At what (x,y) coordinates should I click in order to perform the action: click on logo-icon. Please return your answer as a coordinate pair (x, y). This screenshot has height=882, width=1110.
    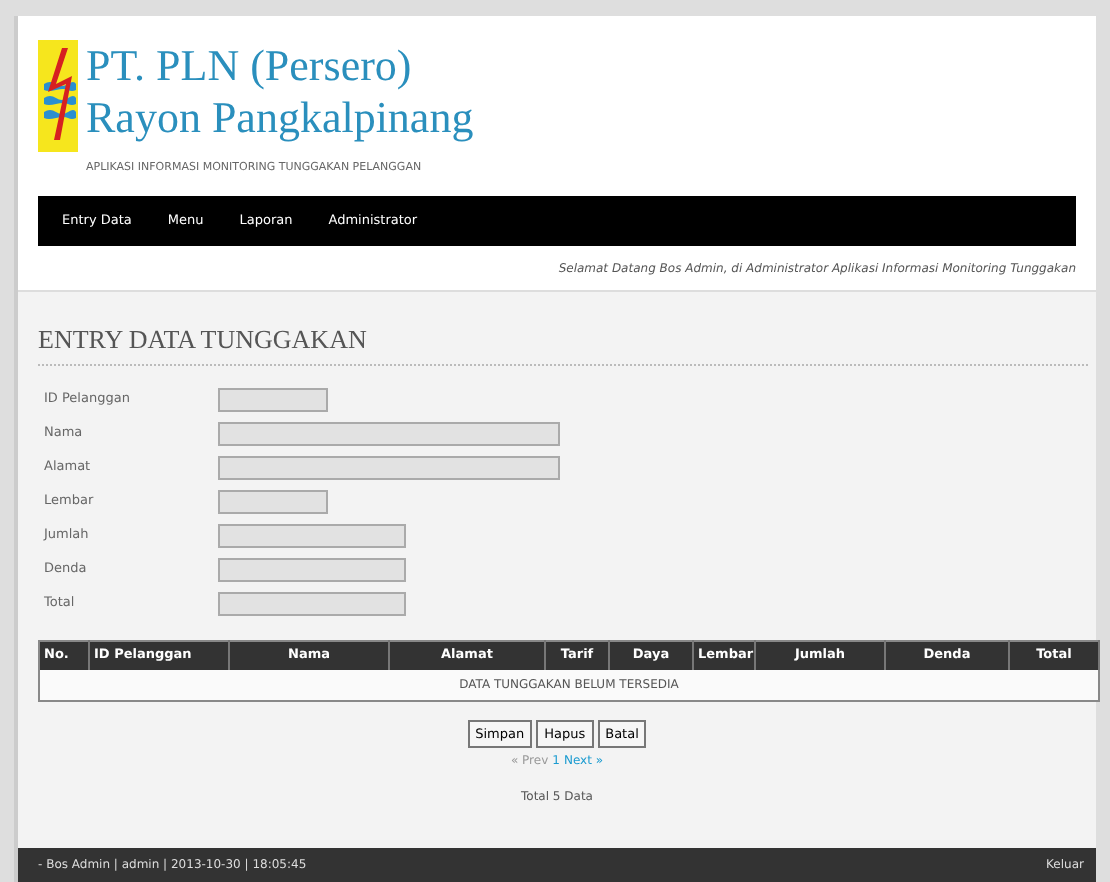
    Looking at the image, I should click on (58, 96).